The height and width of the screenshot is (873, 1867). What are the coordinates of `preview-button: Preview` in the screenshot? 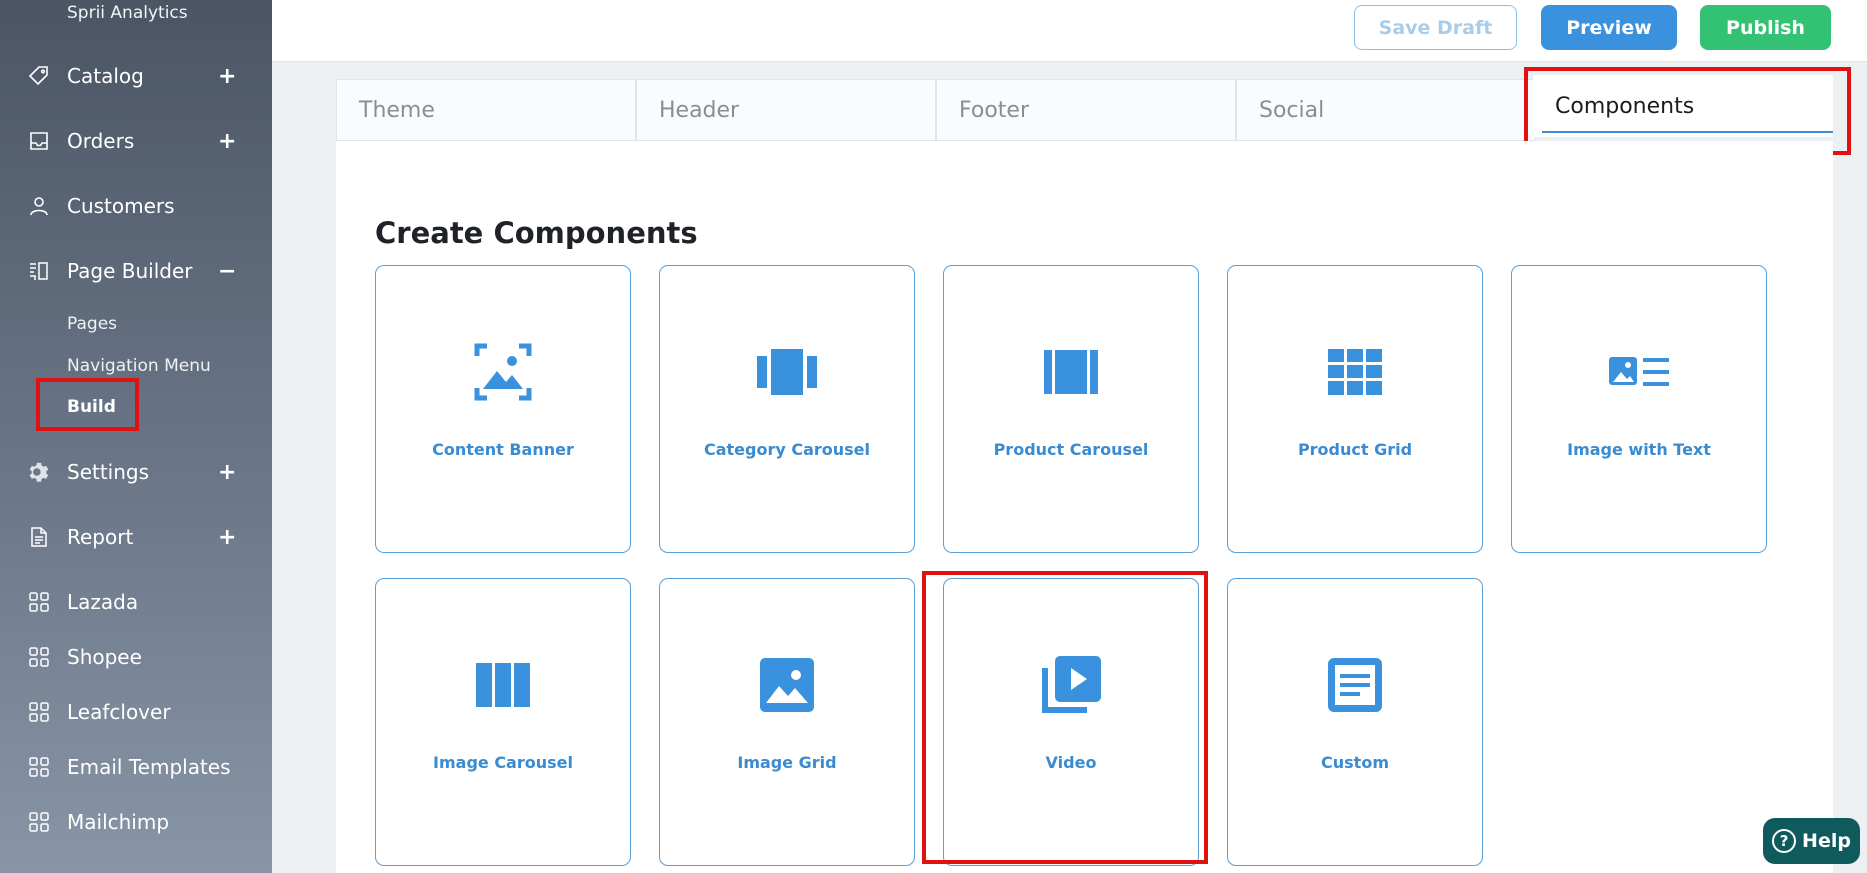 It's located at (1609, 27).